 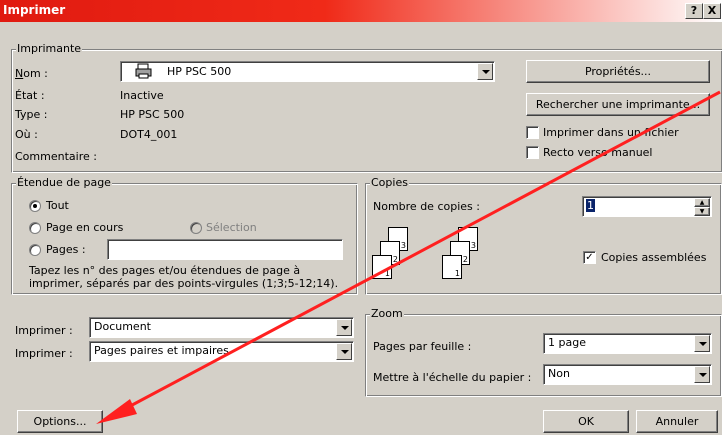 I want to click on scale-label: Mettre à l'échelle du papier :, so click(x=452, y=377).